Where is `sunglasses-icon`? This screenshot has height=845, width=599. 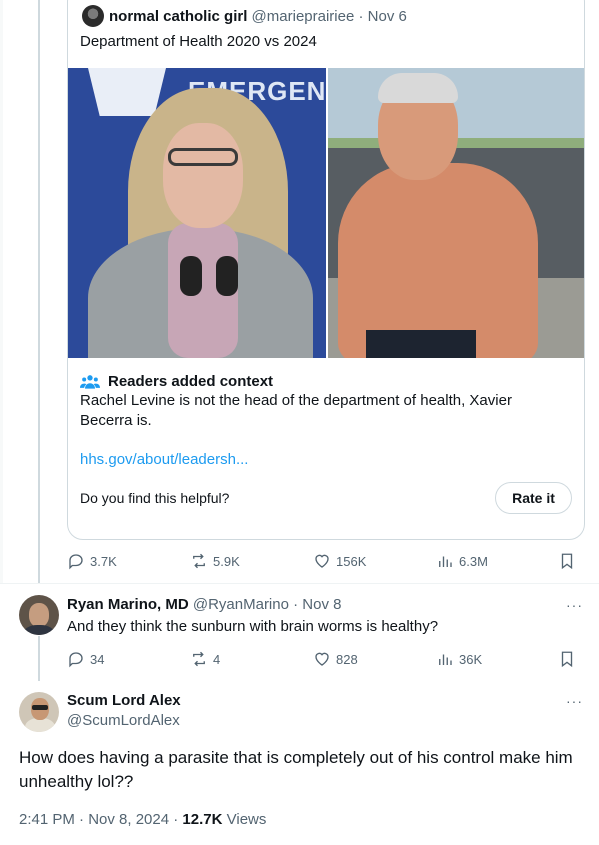 sunglasses-icon is located at coordinates (40, 707).